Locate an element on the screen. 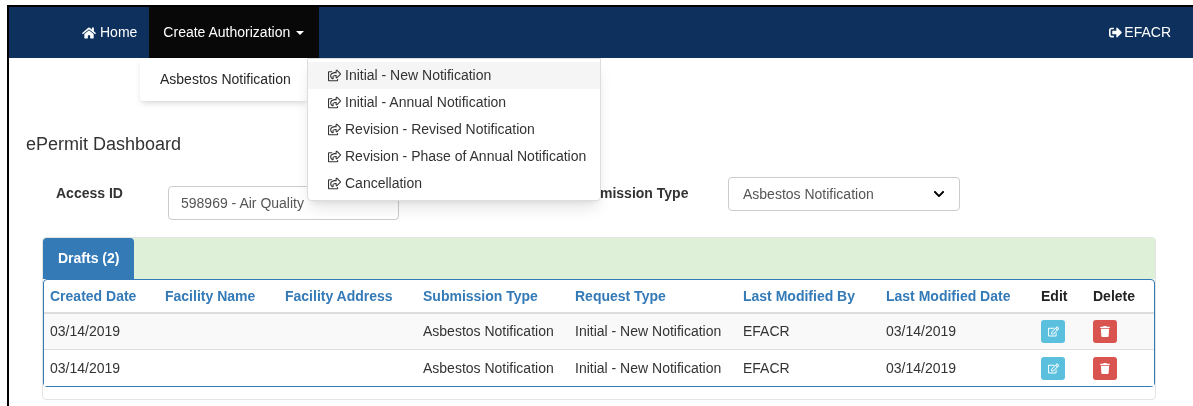 The width and height of the screenshot is (1193, 406). submenu-item: Initial - New Notification is located at coordinates (454, 75).